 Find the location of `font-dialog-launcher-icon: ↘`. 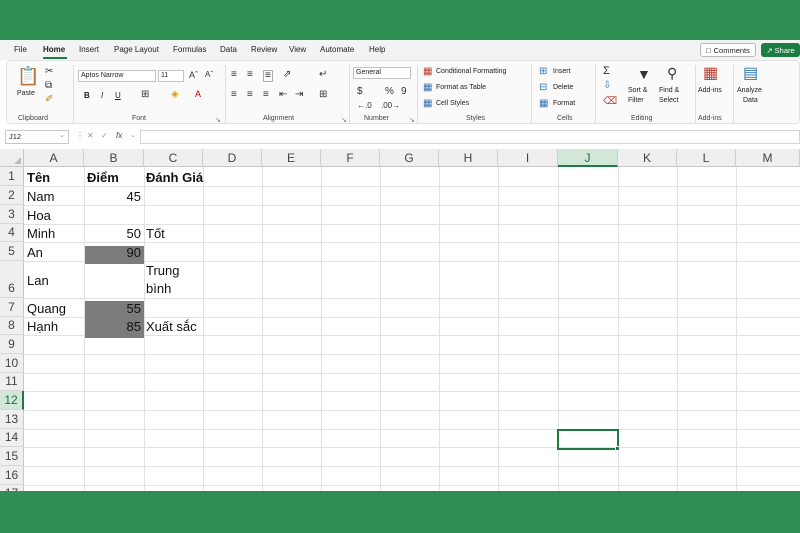

font-dialog-launcher-icon: ↘ is located at coordinates (218, 120).